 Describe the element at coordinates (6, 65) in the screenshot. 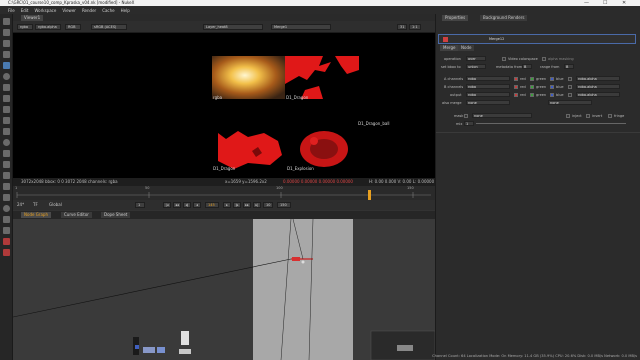

I see `color-icon` at that location.